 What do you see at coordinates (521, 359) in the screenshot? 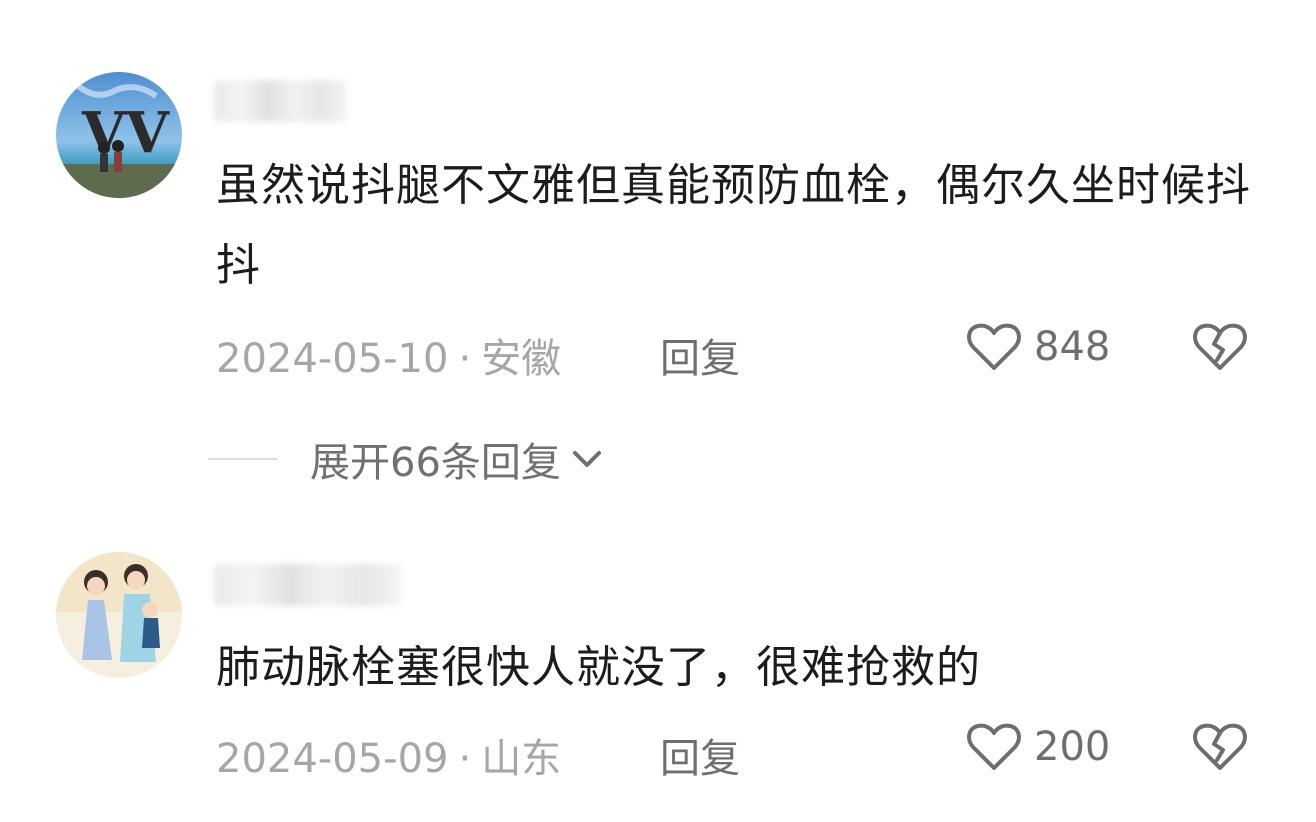
I see `comment-location: 安徽` at bounding box center [521, 359].